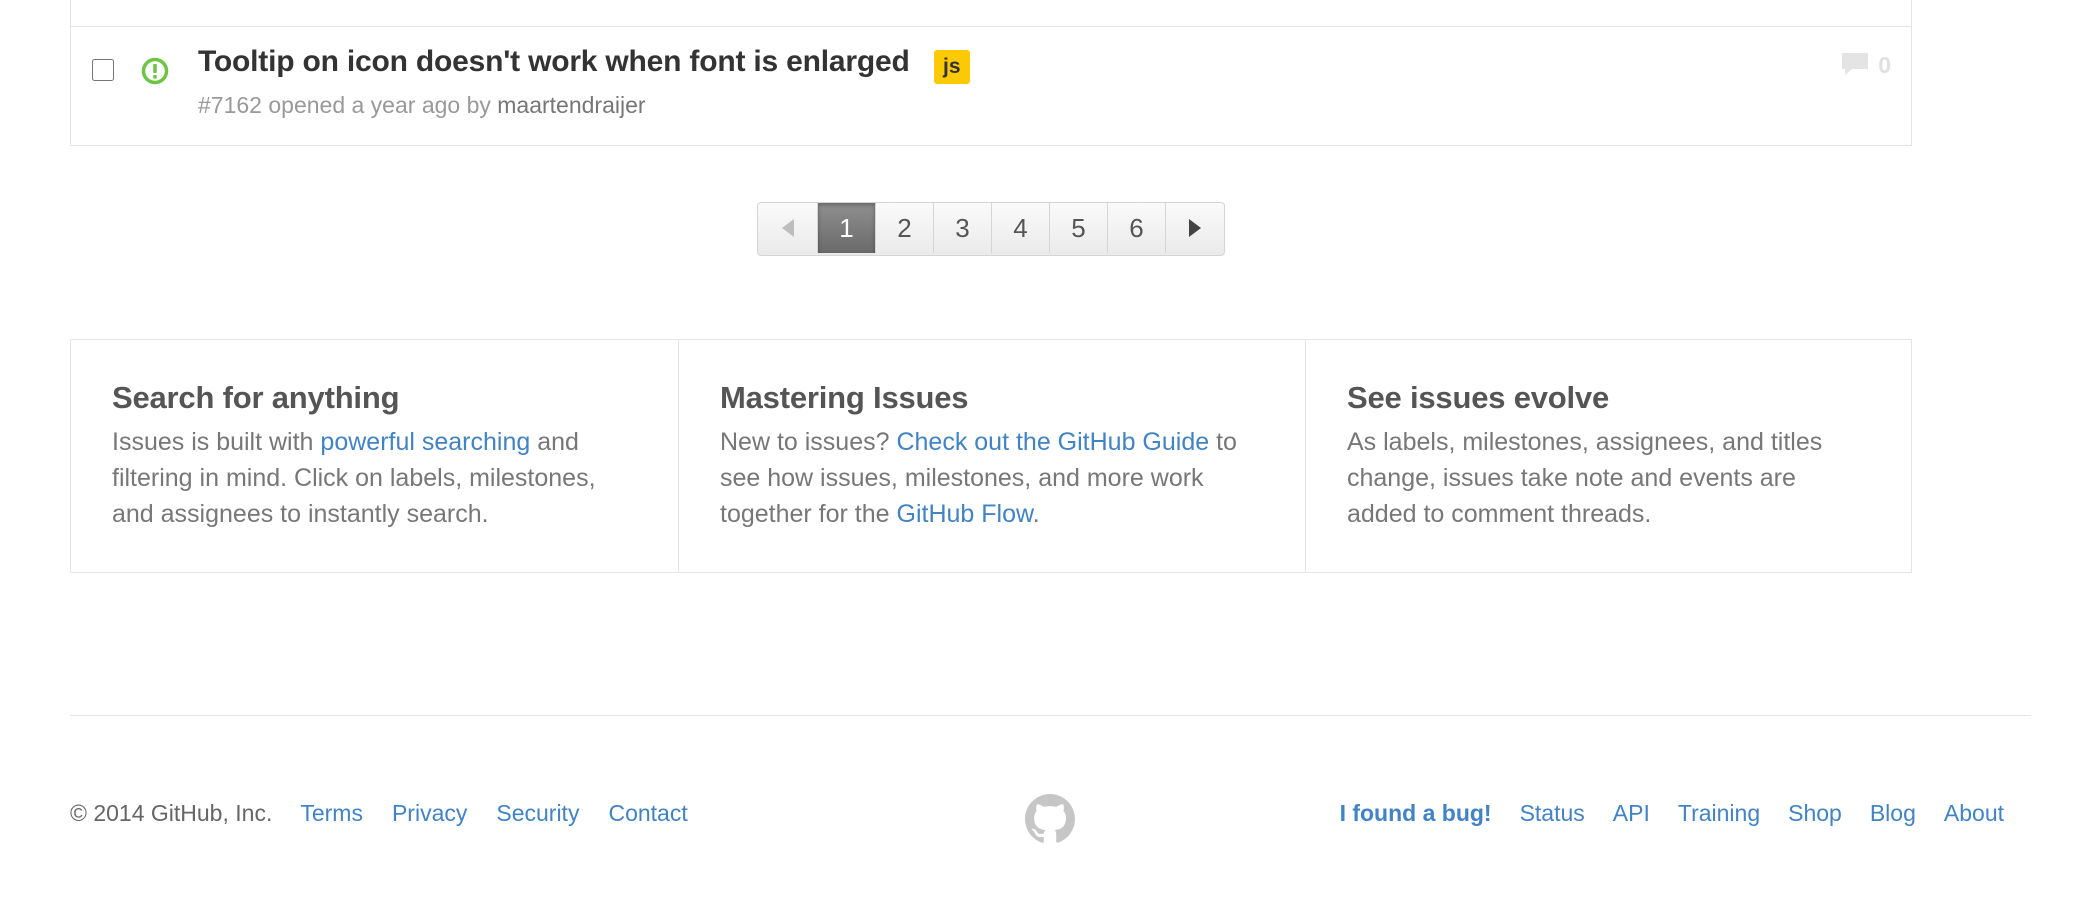 This screenshot has width=2098, height=906. What do you see at coordinates (952, 67) in the screenshot?
I see `issue-label-js: js` at bounding box center [952, 67].